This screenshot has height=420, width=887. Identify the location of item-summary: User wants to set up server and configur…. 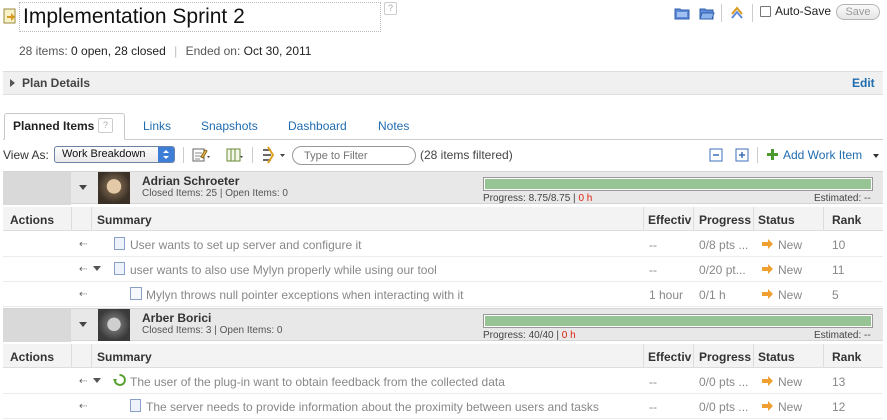
(245, 245).